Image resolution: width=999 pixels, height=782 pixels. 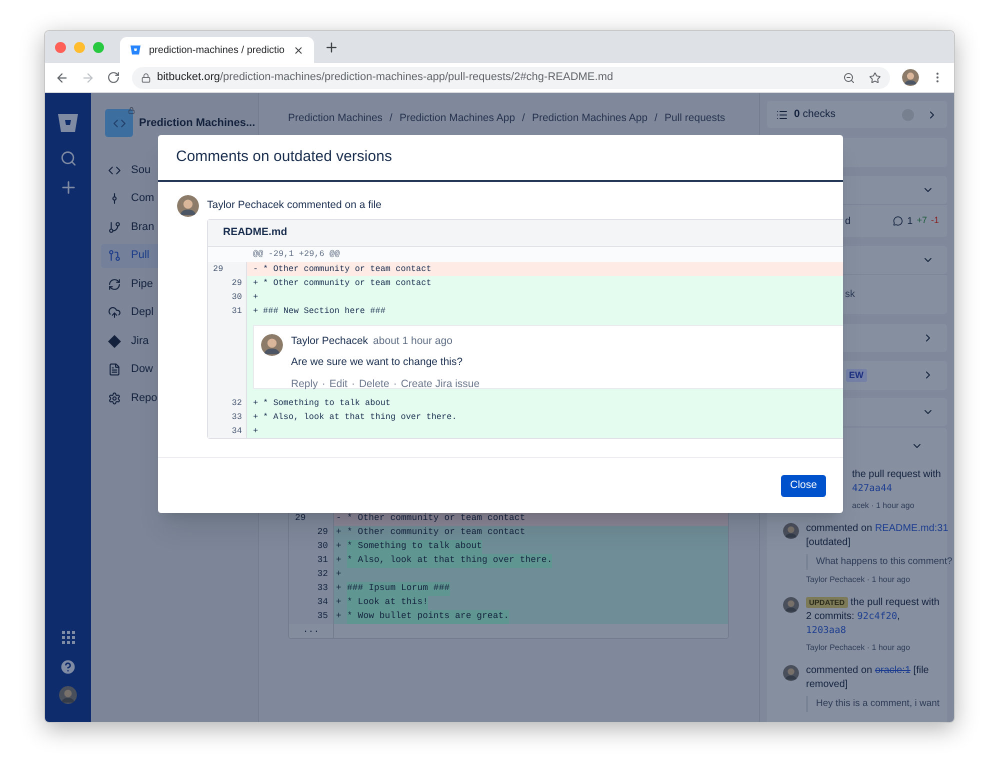 I want to click on activity-text: removed], so click(x=827, y=684).